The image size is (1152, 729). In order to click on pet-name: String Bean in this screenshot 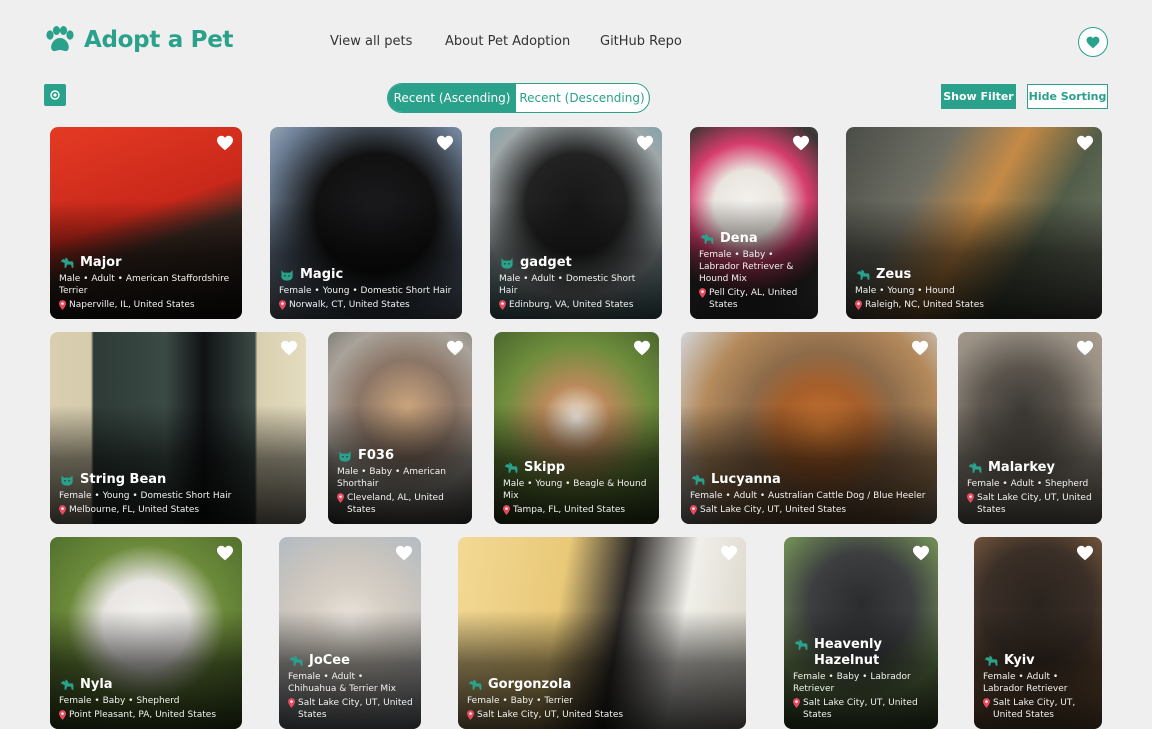, I will do `click(123, 479)`.